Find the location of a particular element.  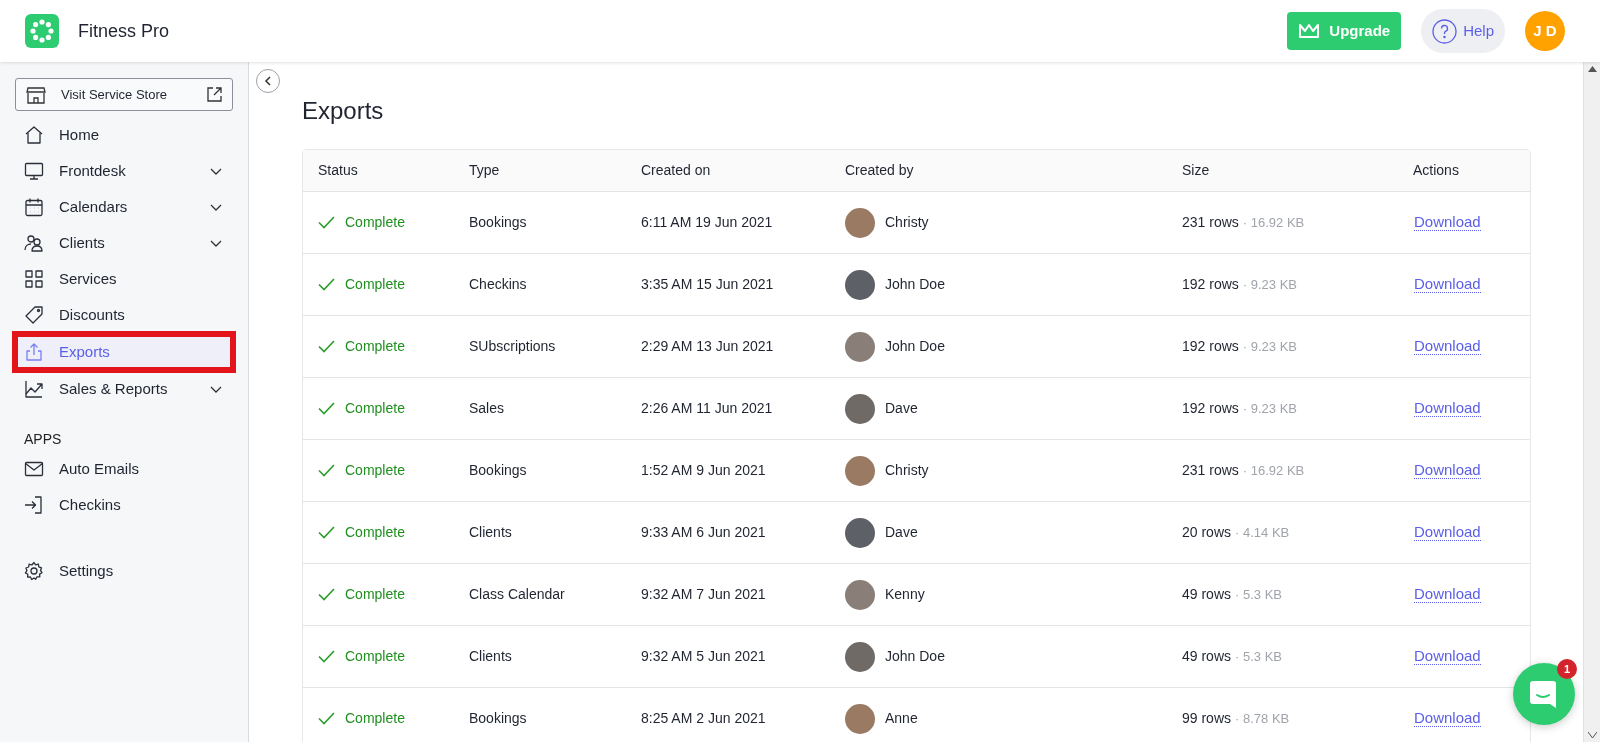

table-cell-text: 9:33 AM 6 Jun 2021 is located at coordinates (704, 532).